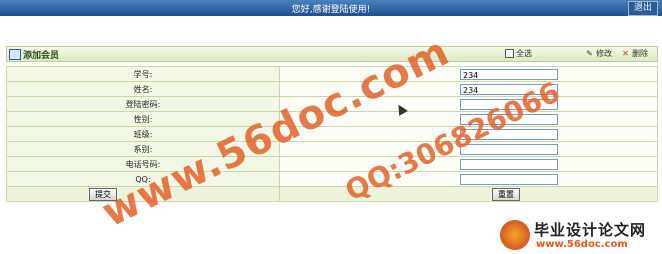  I want to click on brand-url: www.56doc.com, so click(582, 244).